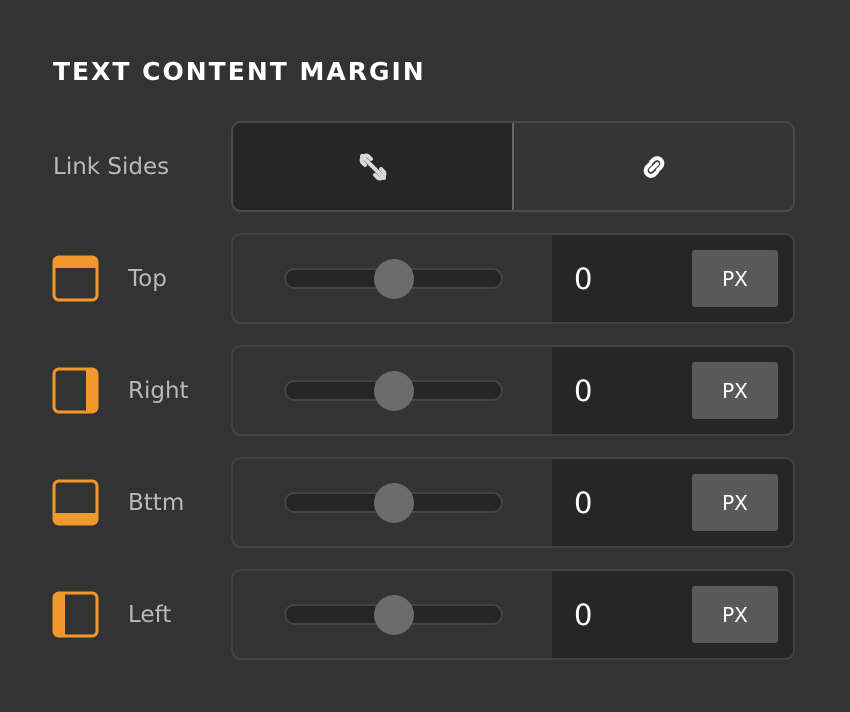  I want to click on margin-left-input, so click(624, 615).